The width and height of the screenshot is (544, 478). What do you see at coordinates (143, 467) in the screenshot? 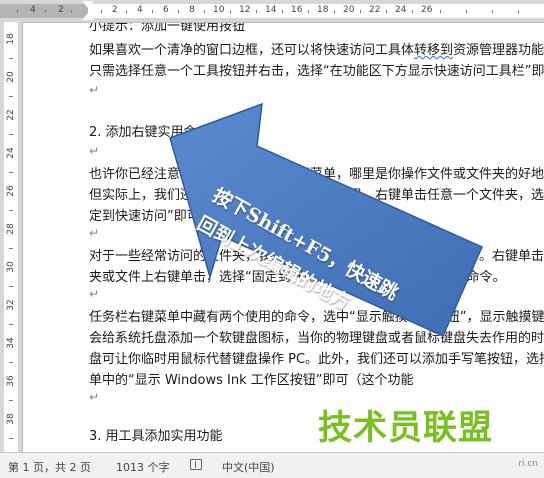
I see `word-count: 1013 个字` at bounding box center [143, 467].